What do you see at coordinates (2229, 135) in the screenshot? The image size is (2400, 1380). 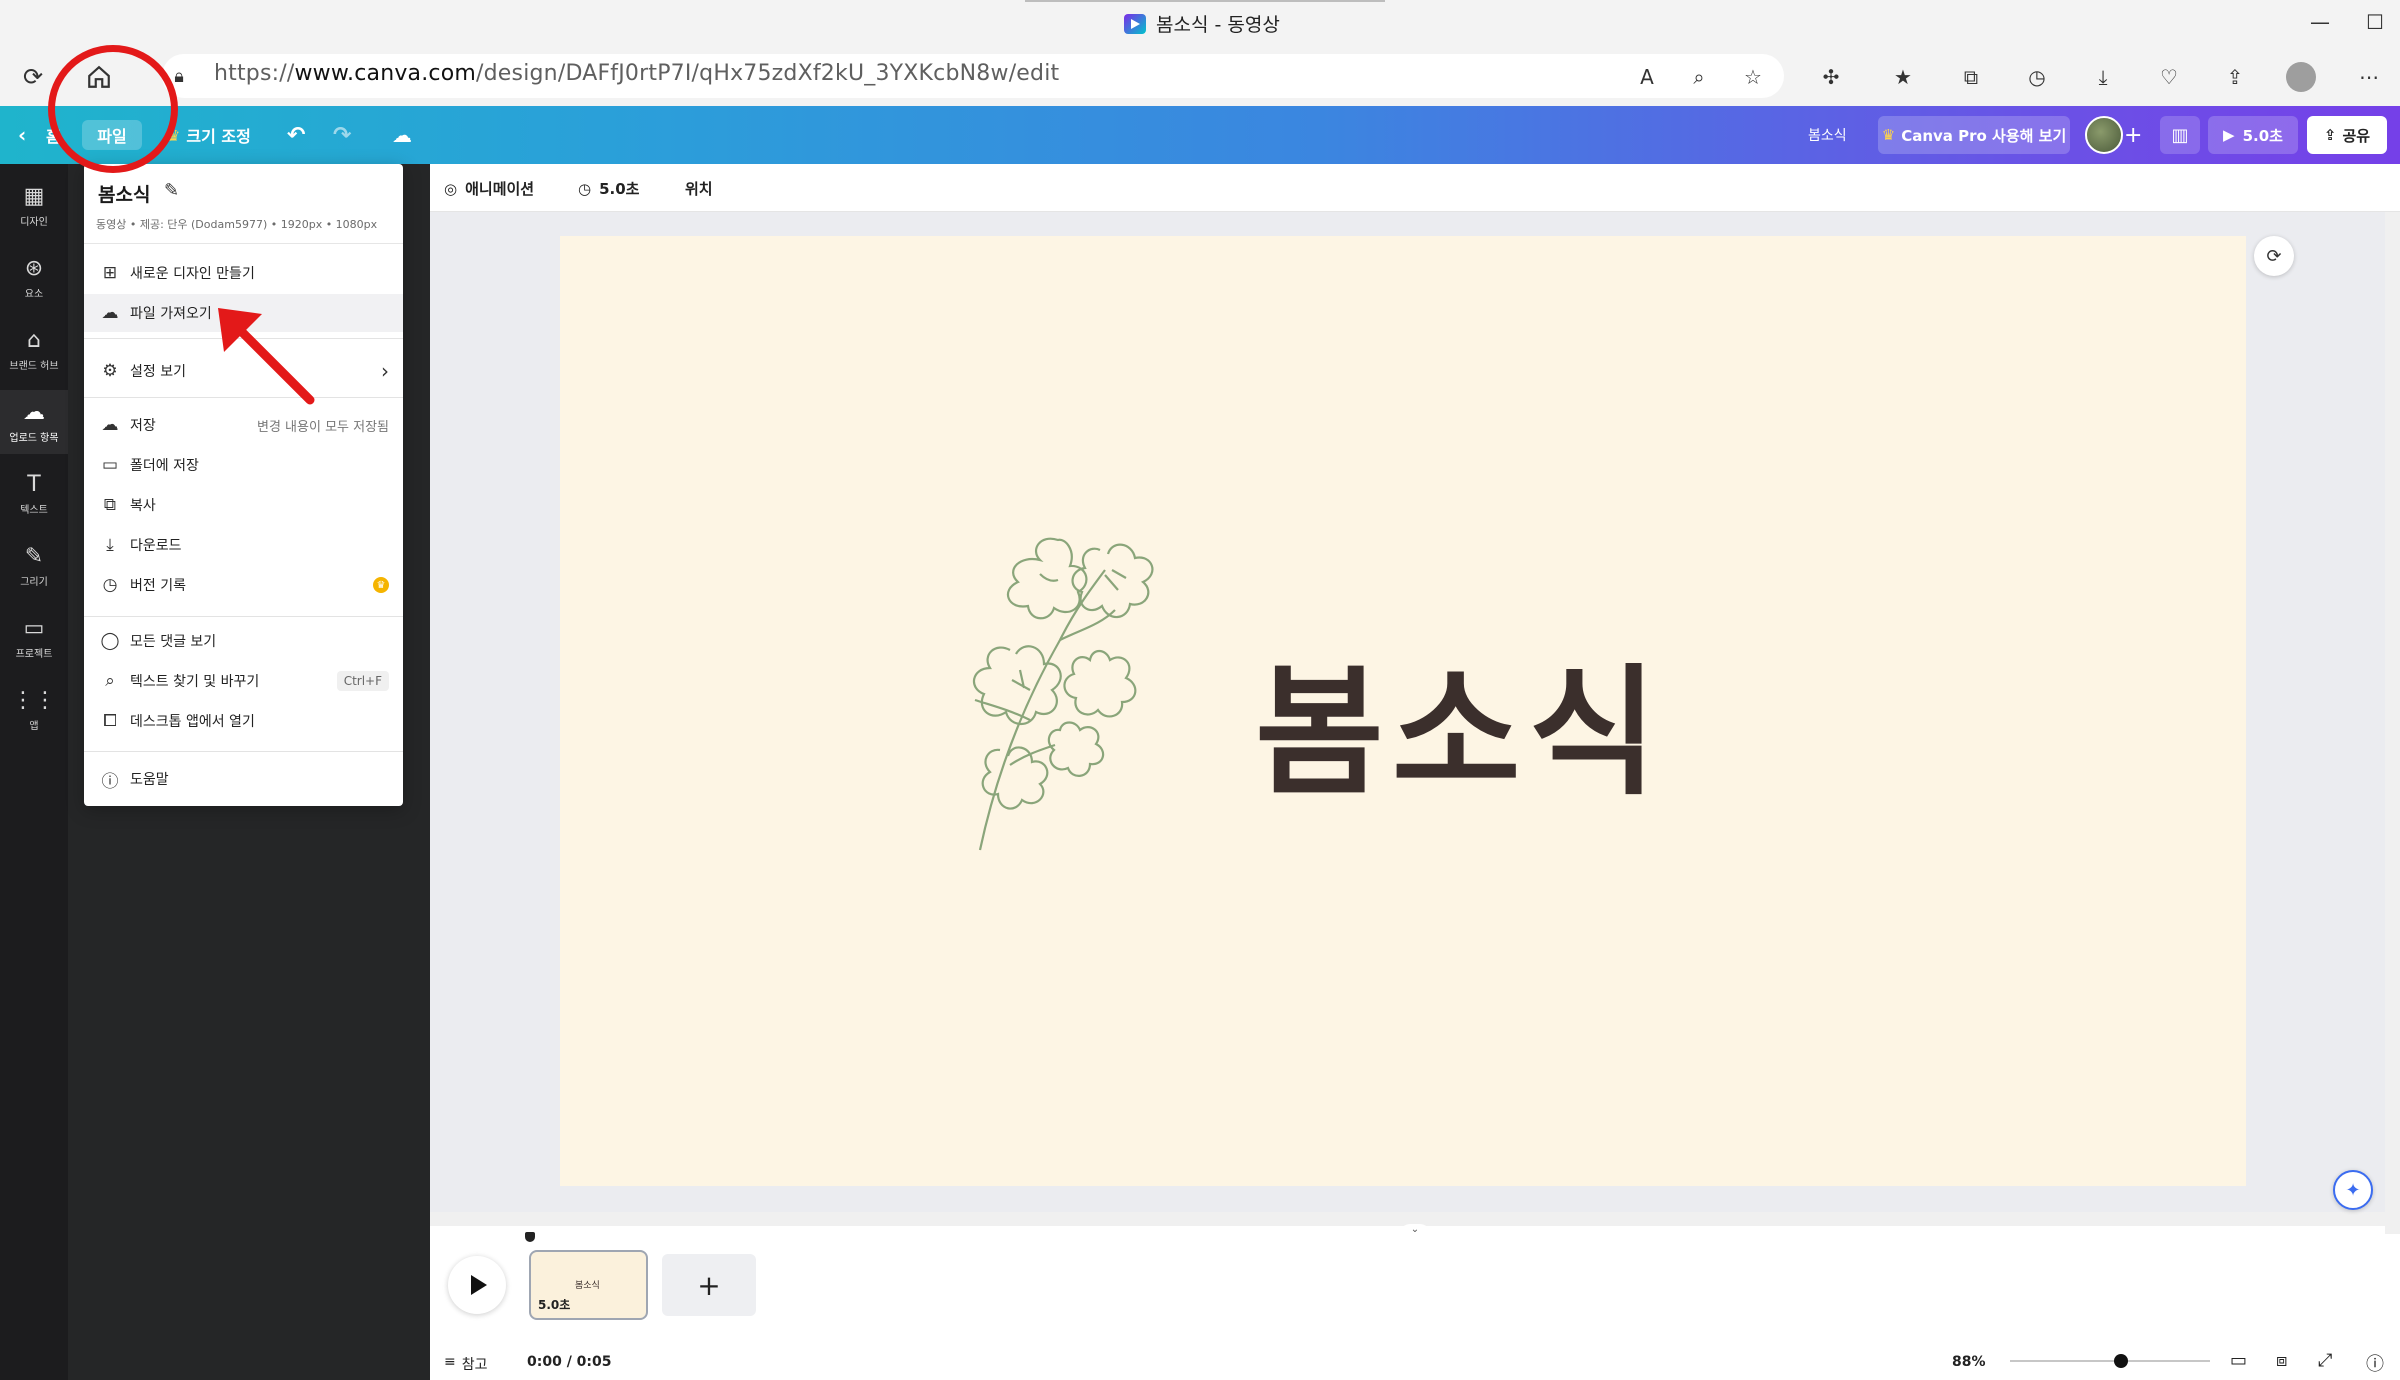 I see `play-icon: ▶` at bounding box center [2229, 135].